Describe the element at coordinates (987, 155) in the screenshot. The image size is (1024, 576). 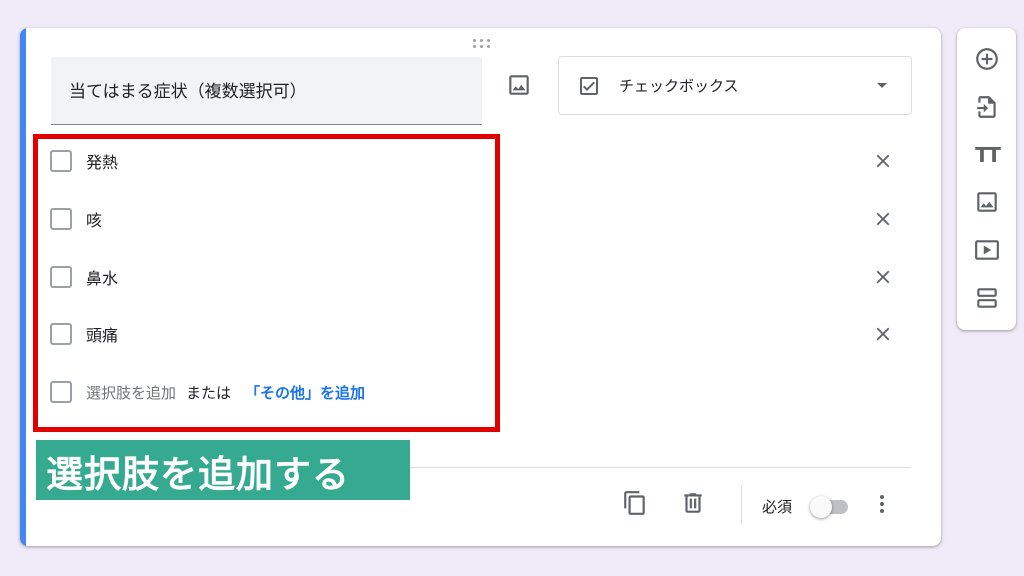
I see `title-text-icon: TT` at that location.